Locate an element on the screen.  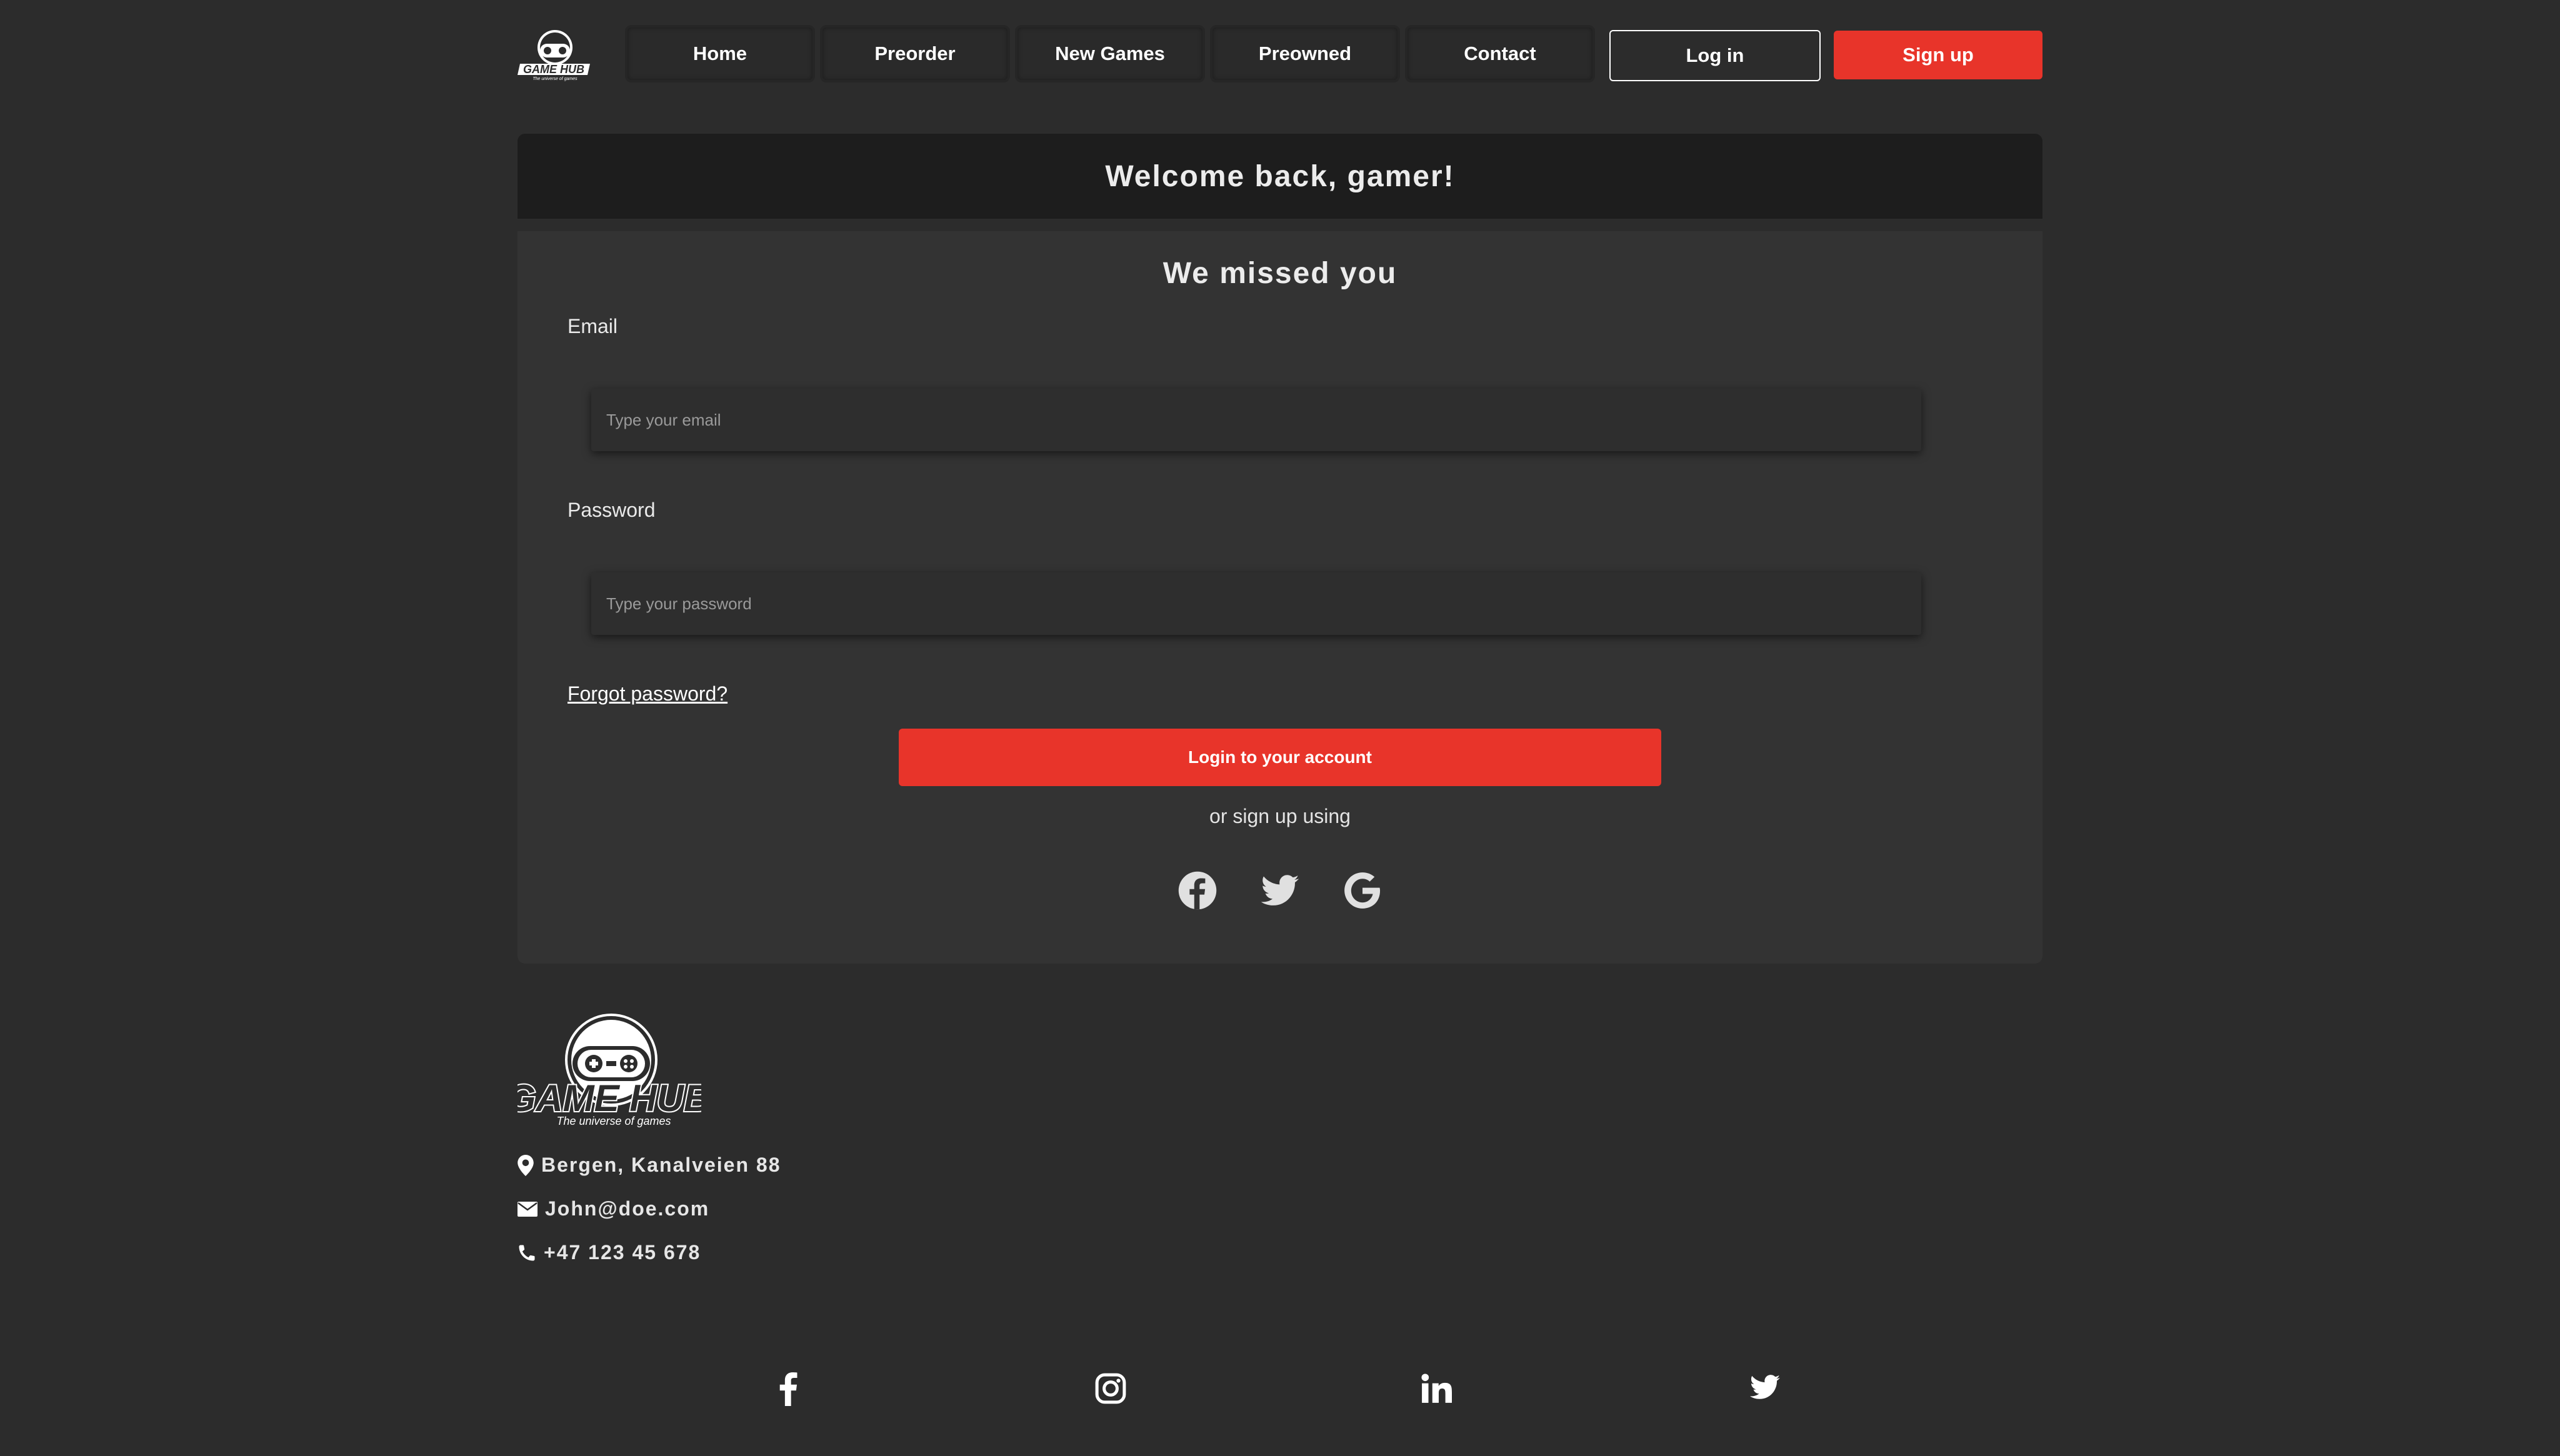
main-nav: Home Preorder New Games Preowned Contact is located at coordinates (1110, 54).